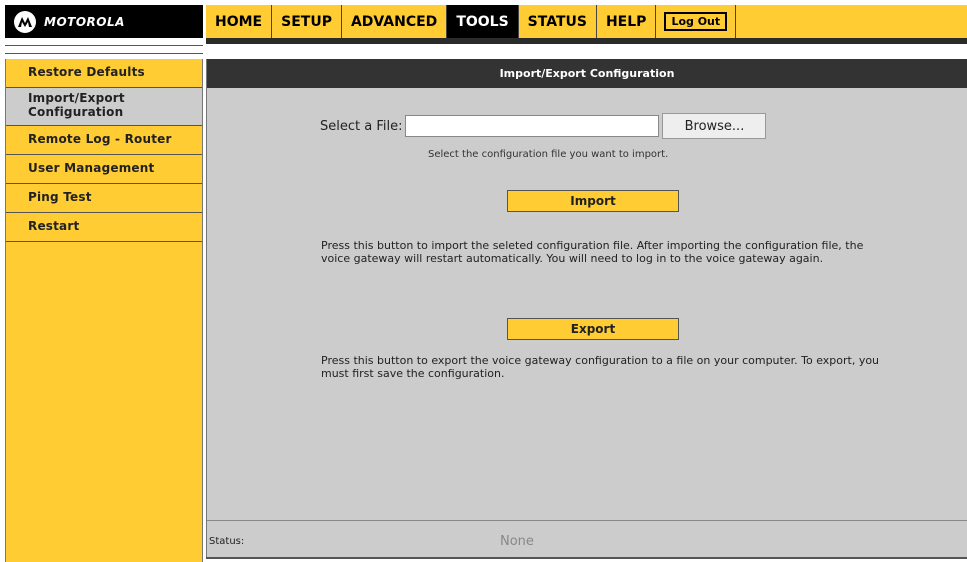 The image size is (967, 562). Describe the element at coordinates (227, 541) in the screenshot. I see `status-label: Status:` at that location.